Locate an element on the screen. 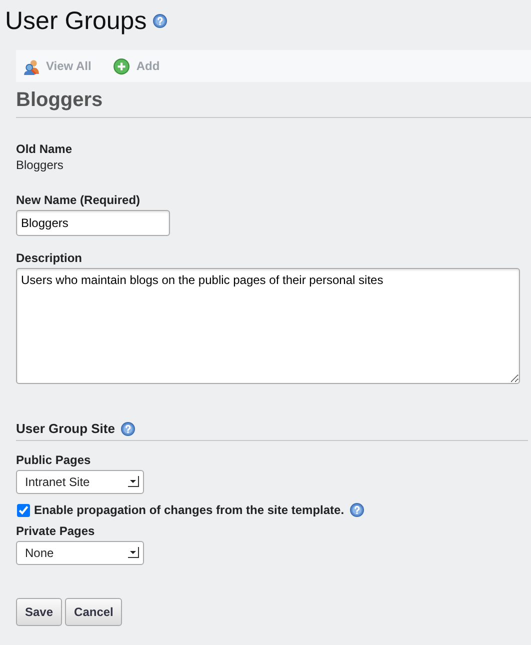  field-label: Description is located at coordinates (49, 258).